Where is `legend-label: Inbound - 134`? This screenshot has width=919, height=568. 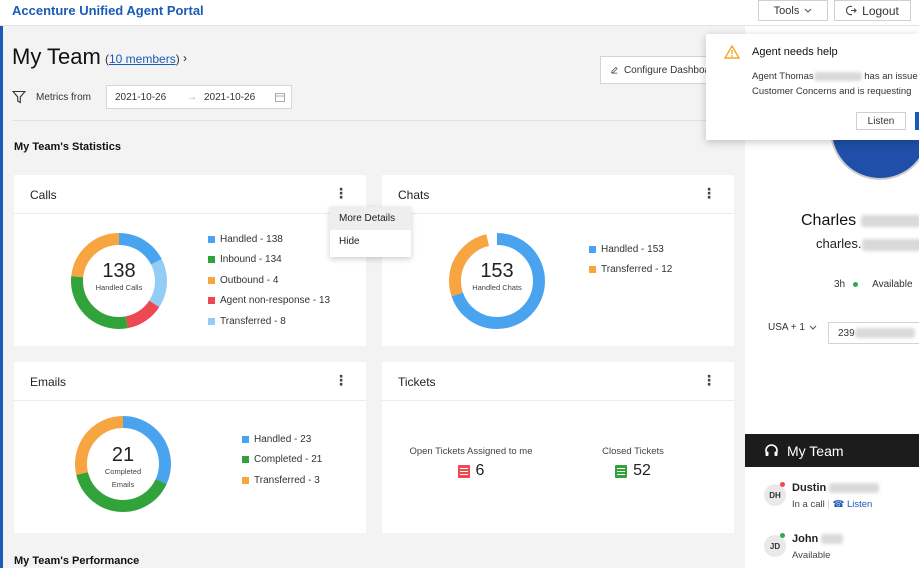 legend-label: Inbound - 134 is located at coordinates (251, 260).